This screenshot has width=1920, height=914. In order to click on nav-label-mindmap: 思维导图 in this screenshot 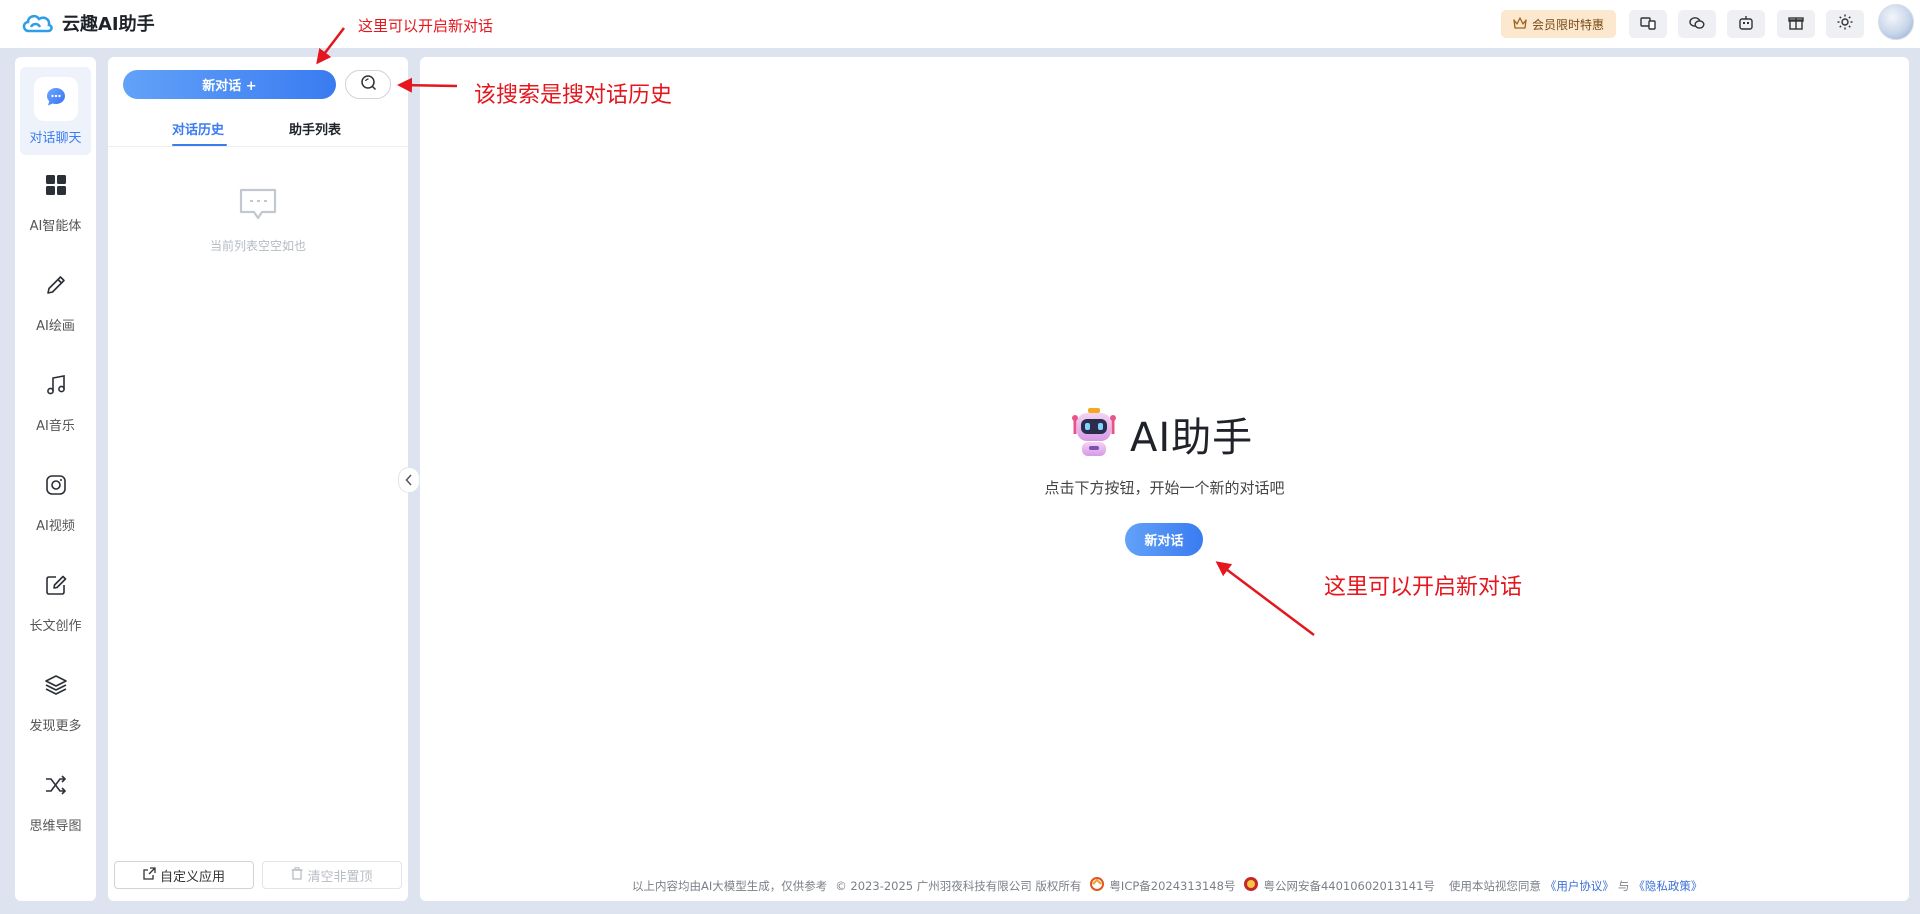, I will do `click(55, 826)`.